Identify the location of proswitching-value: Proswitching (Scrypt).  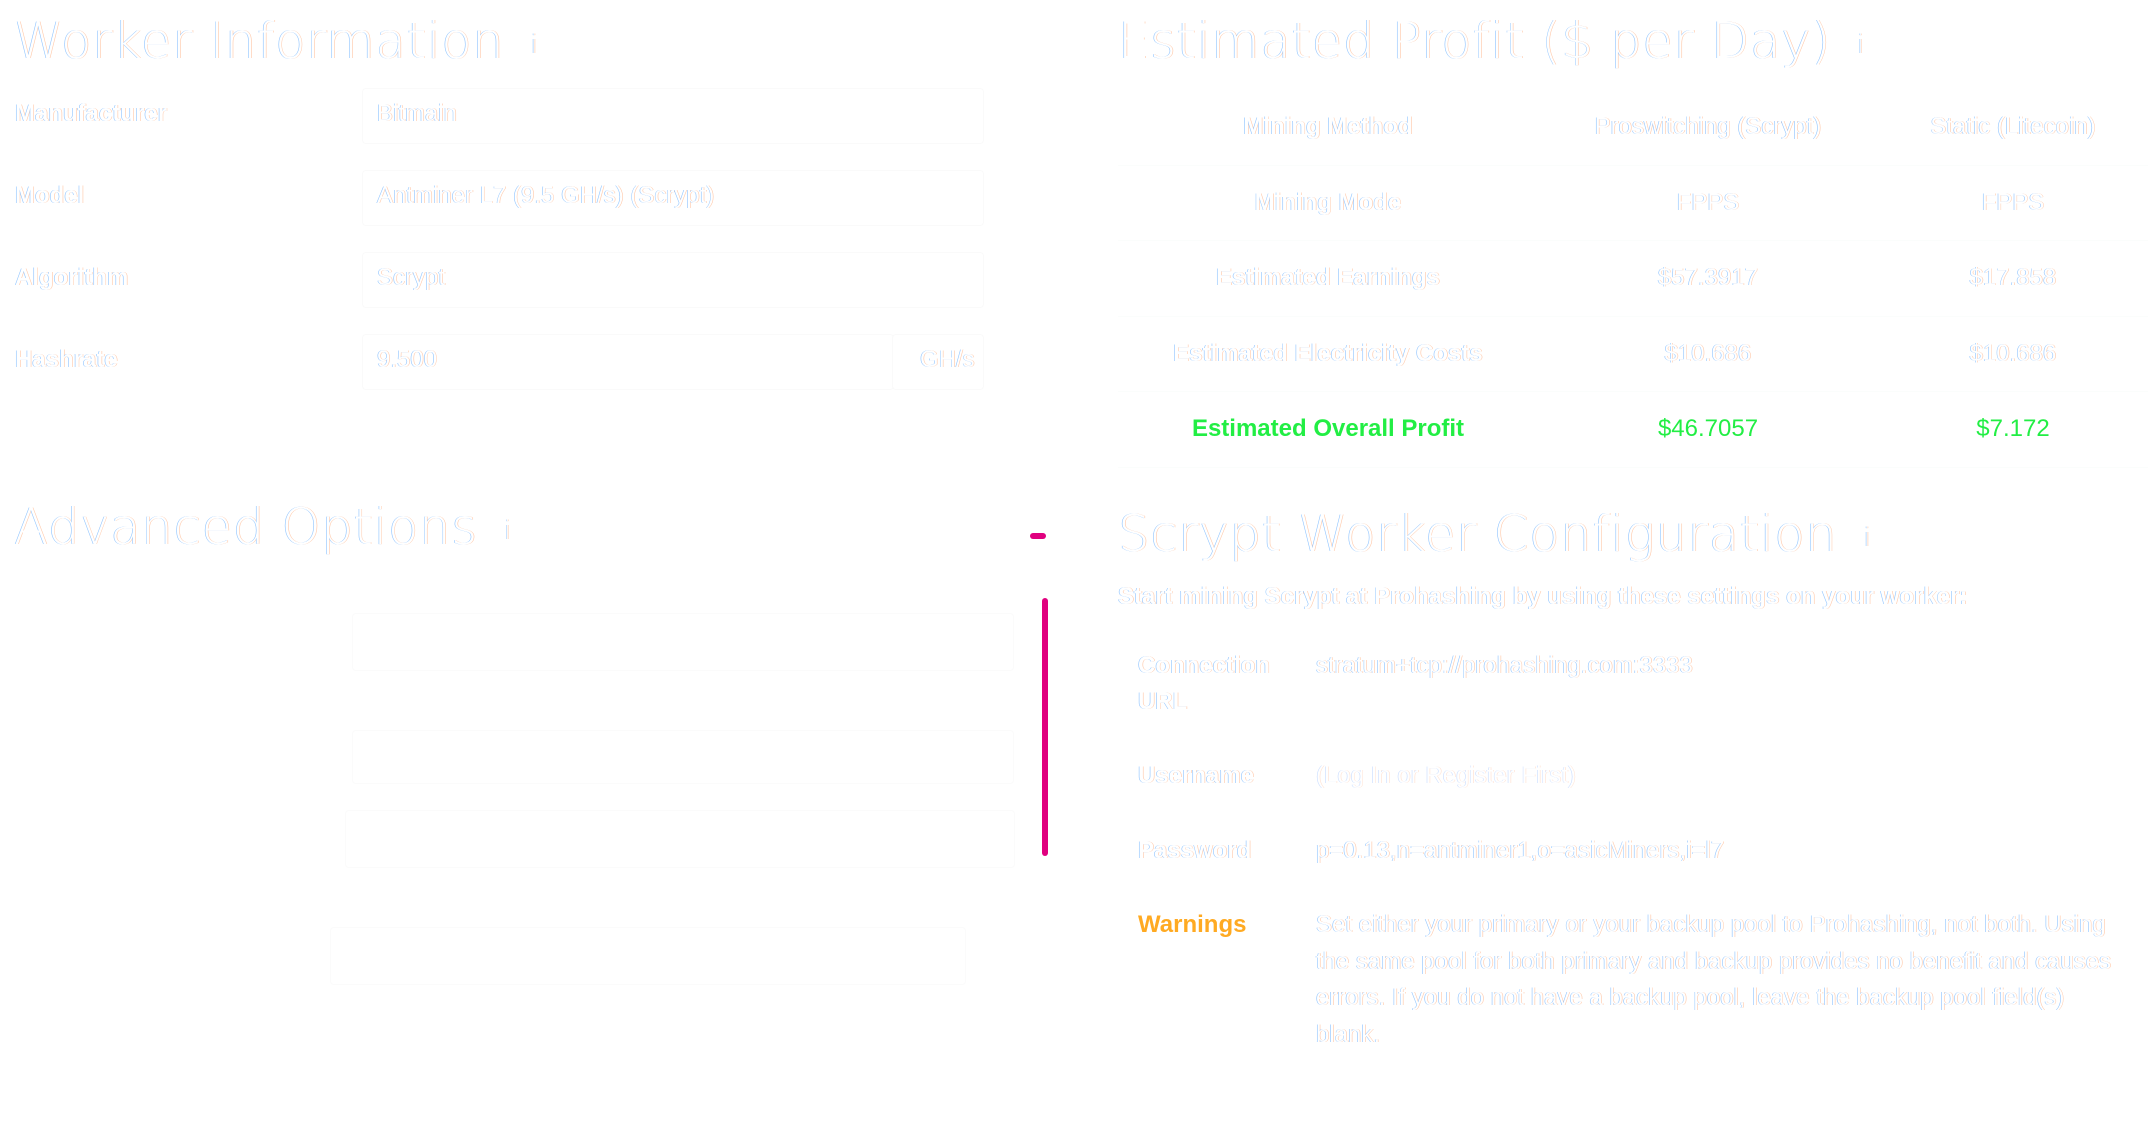
(1708, 128).